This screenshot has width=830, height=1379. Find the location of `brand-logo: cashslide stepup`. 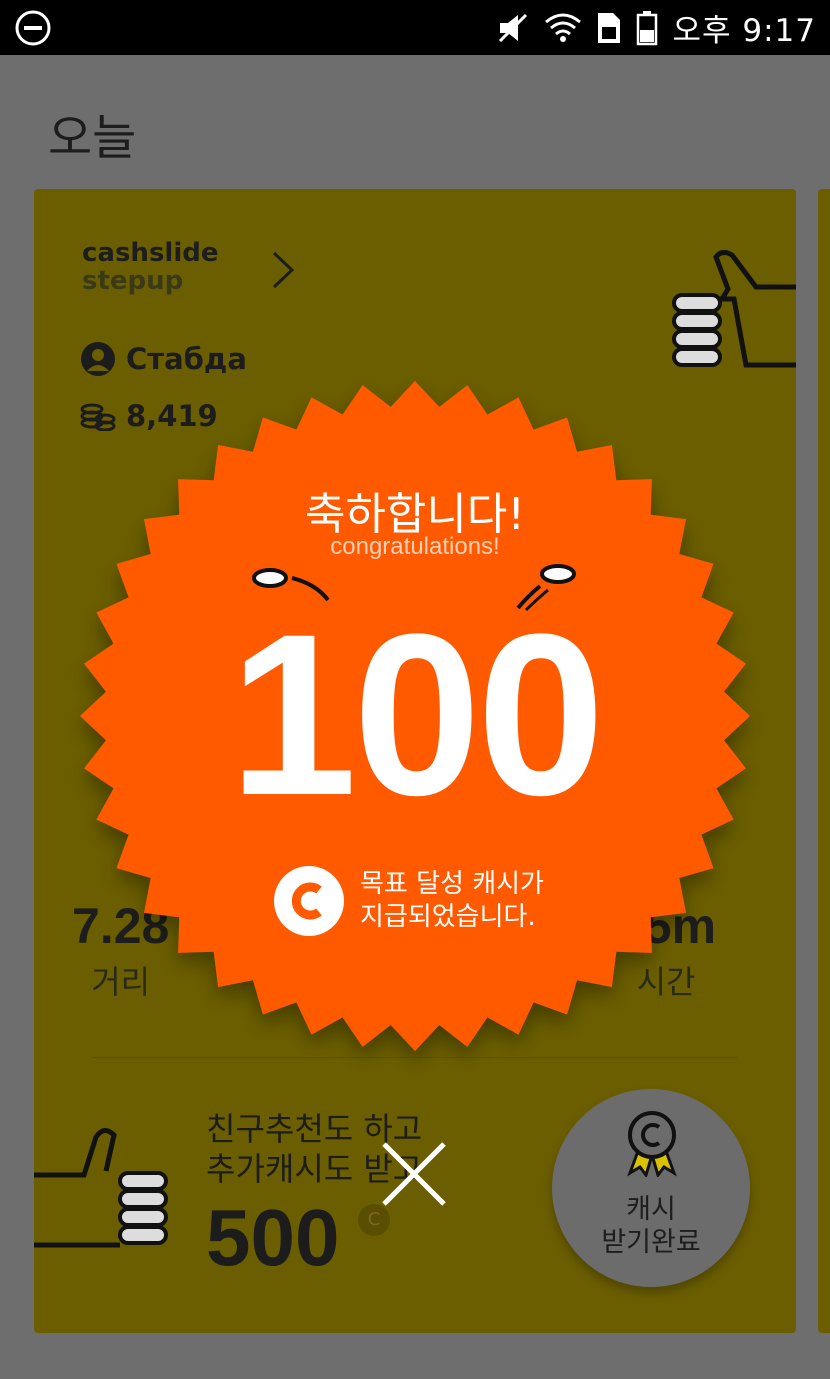

brand-logo: cashslide stepup is located at coordinates (150, 267).